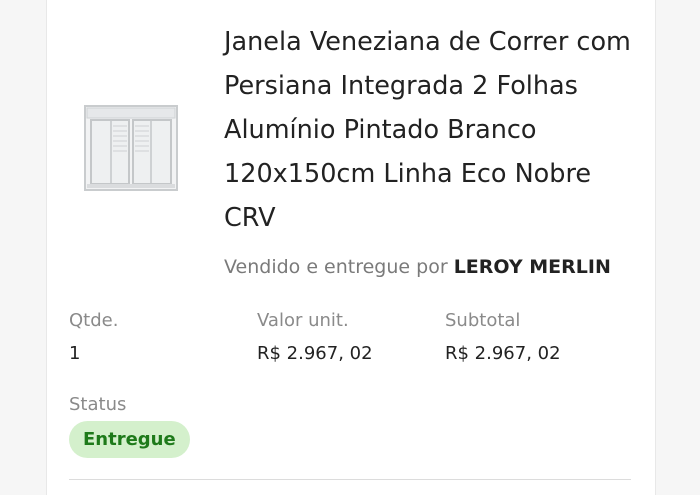  What do you see at coordinates (532, 267) in the screenshot?
I see `seller-name: LEROY MERLIN` at bounding box center [532, 267].